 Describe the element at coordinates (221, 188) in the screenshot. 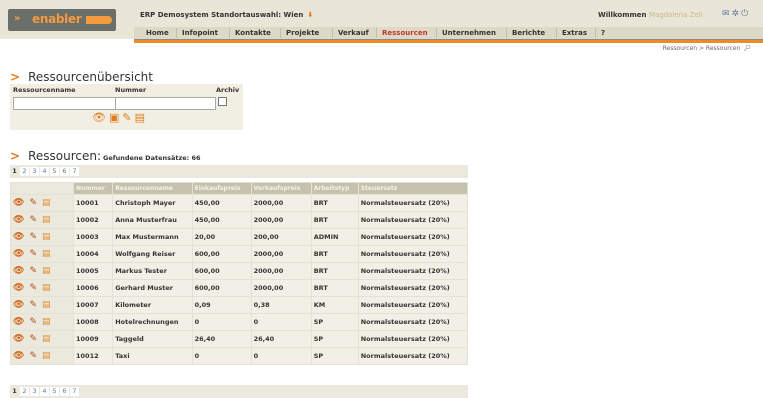

I see `column-header: Einkaufspreis` at that location.